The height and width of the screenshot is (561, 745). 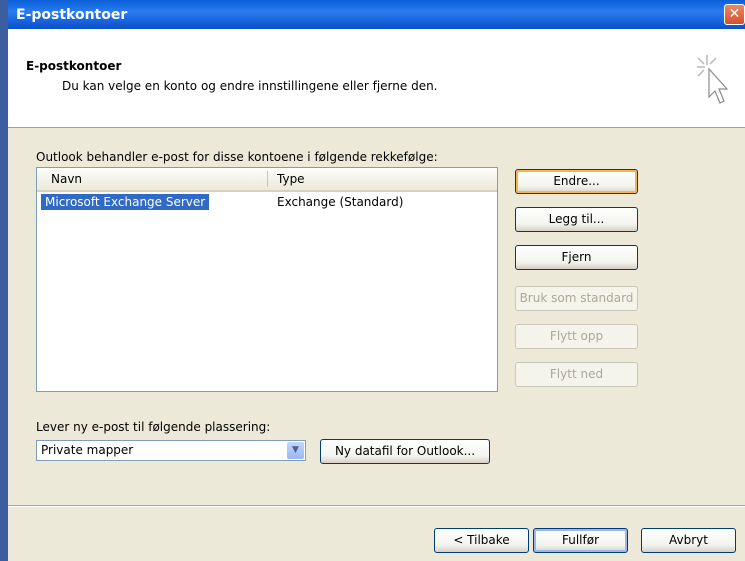 I want to click on account-name: Microsoft Exchange Server, so click(x=125, y=202).